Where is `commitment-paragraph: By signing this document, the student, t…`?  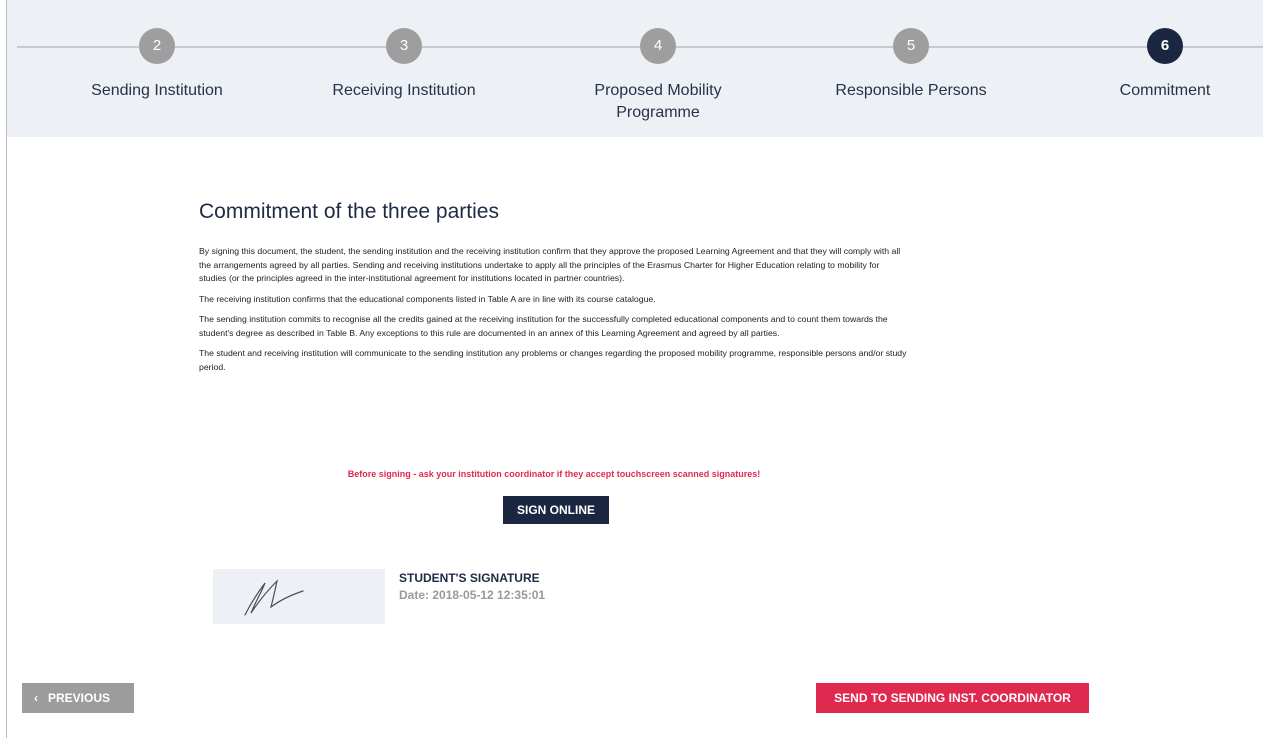 commitment-paragraph: By signing this document, the student, t… is located at coordinates (550, 264).